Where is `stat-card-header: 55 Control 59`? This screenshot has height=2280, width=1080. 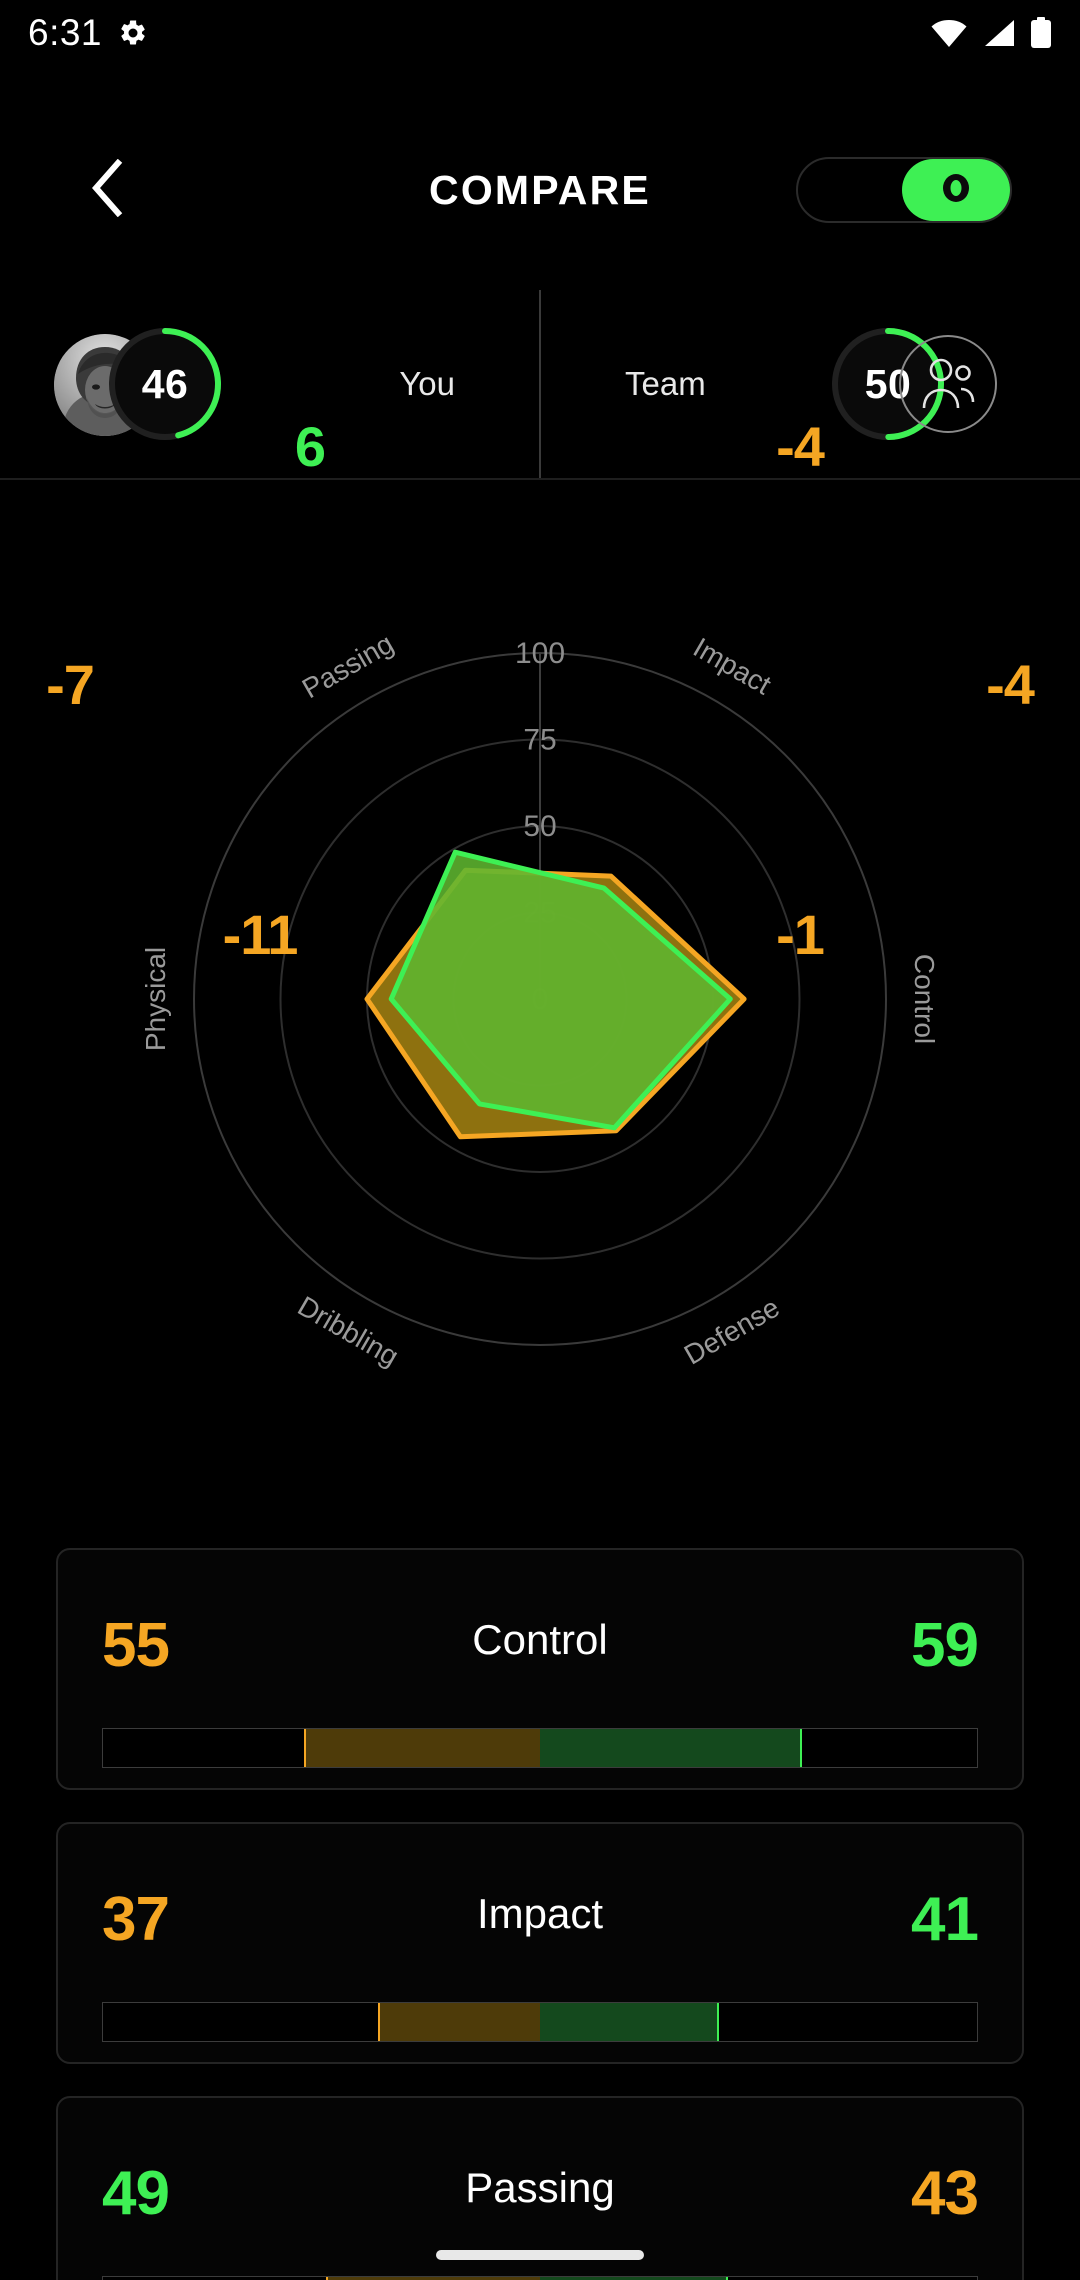
stat-card-header: 55 Control 59 is located at coordinates (540, 1645).